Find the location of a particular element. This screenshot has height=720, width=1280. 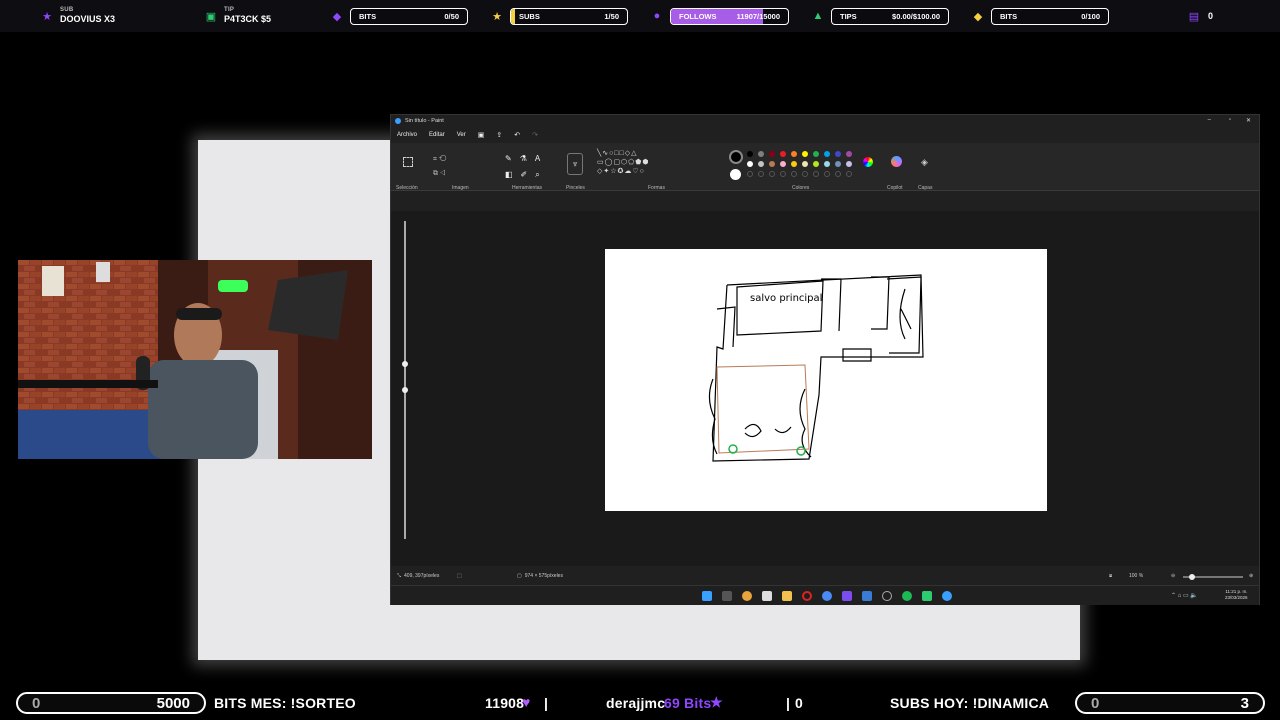

bits2-goal-value: 0/100 is located at coordinates (1090, 16).